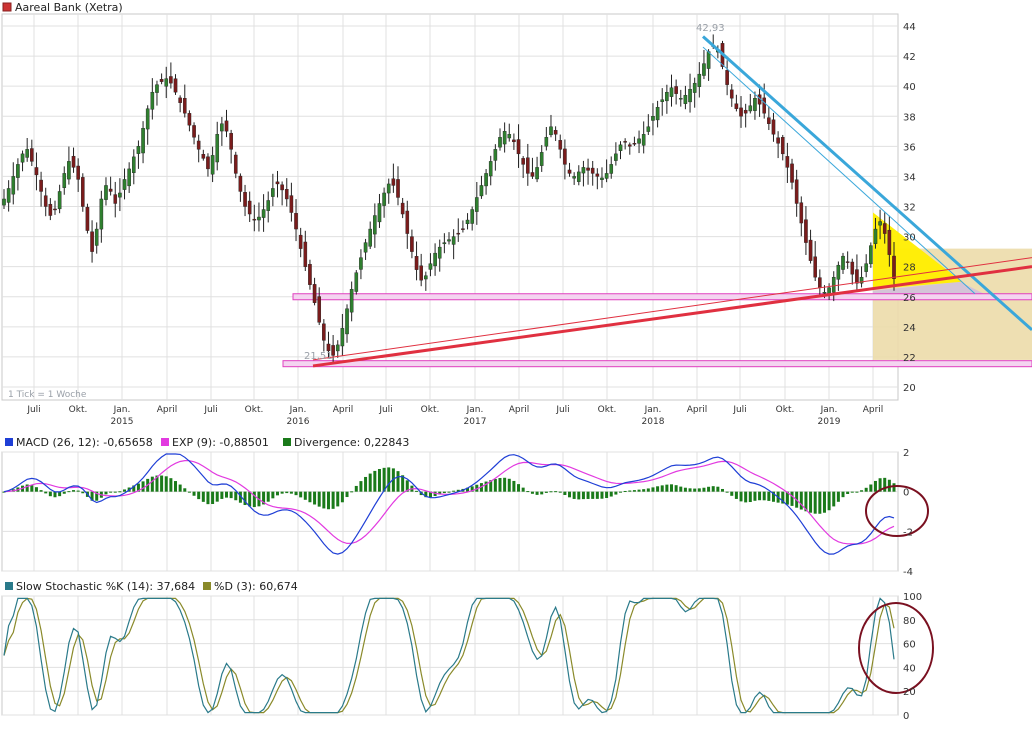 This screenshot has height=752, width=1032. What do you see at coordinates (47, 395) in the screenshot?
I see `tick-note: 1 Tick = 1 Woche` at bounding box center [47, 395].